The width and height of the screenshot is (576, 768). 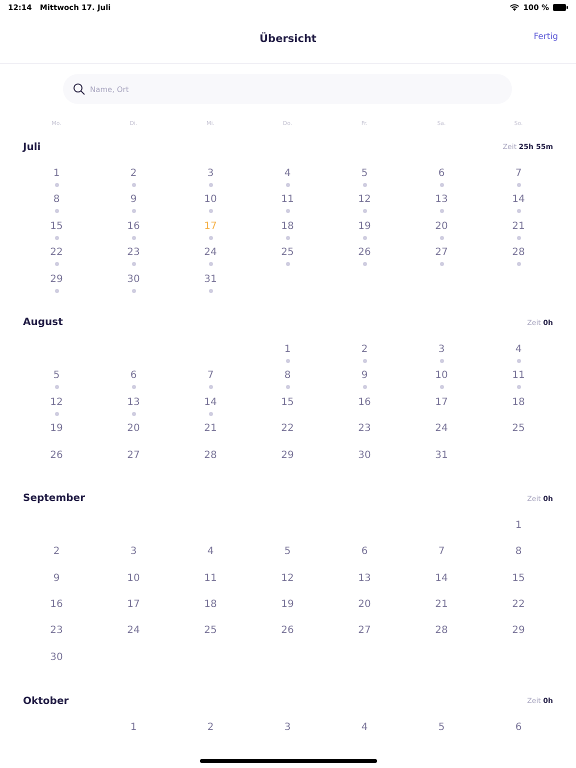 I want to click on month-title: Oktober, so click(x=46, y=701).